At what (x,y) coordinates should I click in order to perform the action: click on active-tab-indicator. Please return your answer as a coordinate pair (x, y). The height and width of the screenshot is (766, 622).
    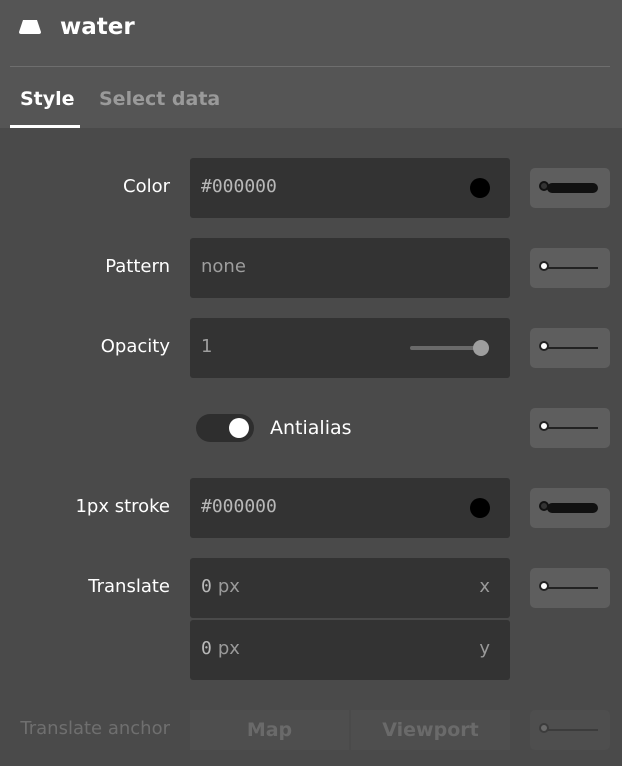
    Looking at the image, I should click on (45, 126).